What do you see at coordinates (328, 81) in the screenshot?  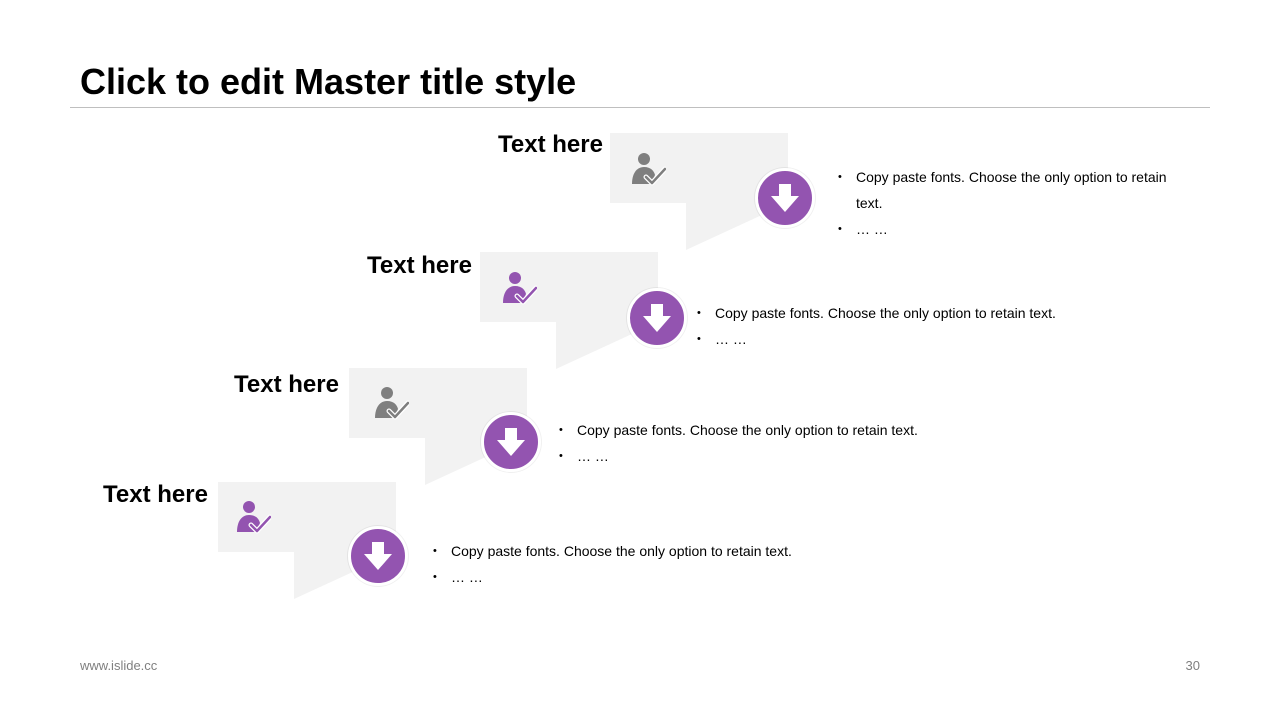 I see `slide-title: Click to edit Master title style` at bounding box center [328, 81].